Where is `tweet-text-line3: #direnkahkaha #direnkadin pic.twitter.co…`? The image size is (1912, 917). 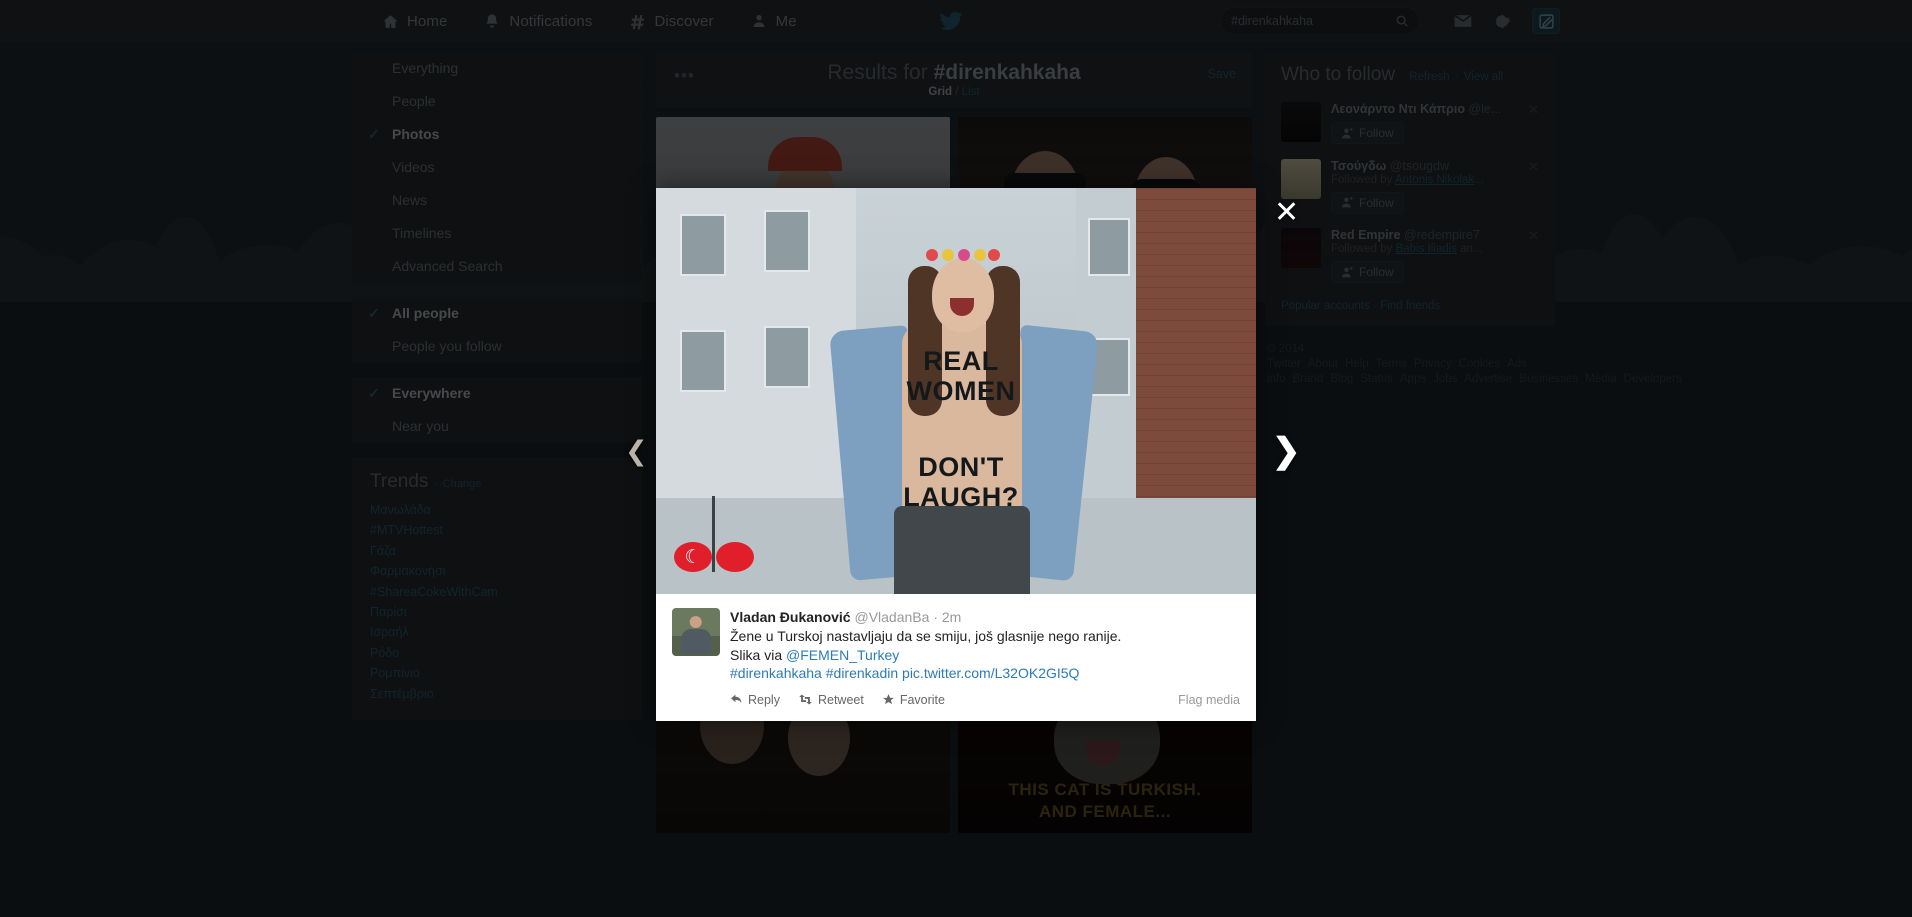 tweet-text-line3: #direnkahkaha #direnkadin pic.twitter.co… is located at coordinates (985, 673).